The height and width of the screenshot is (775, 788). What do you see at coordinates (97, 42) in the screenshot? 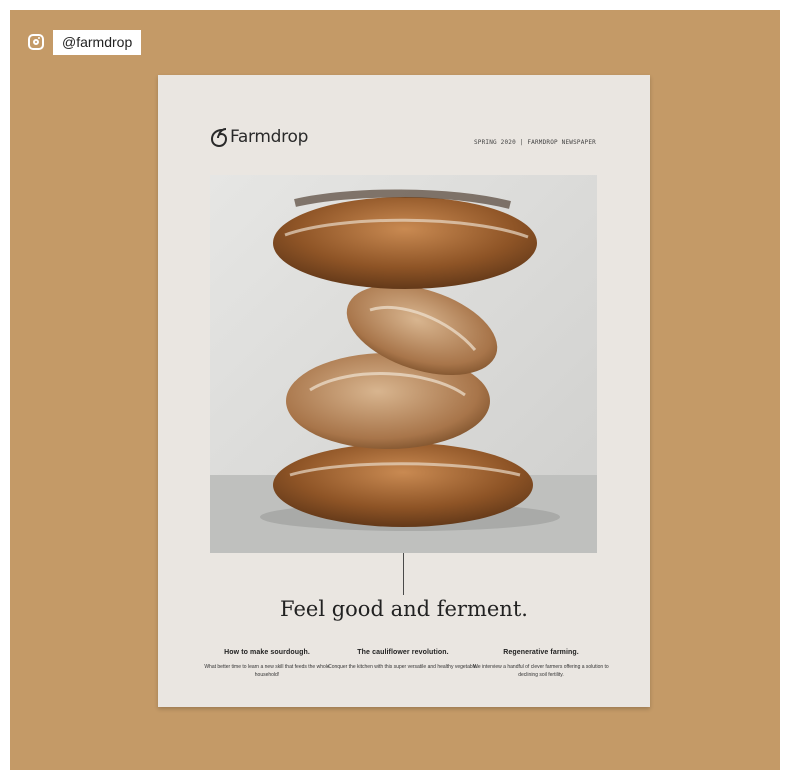
I see `instagram-handle: @farmdrop` at bounding box center [97, 42].